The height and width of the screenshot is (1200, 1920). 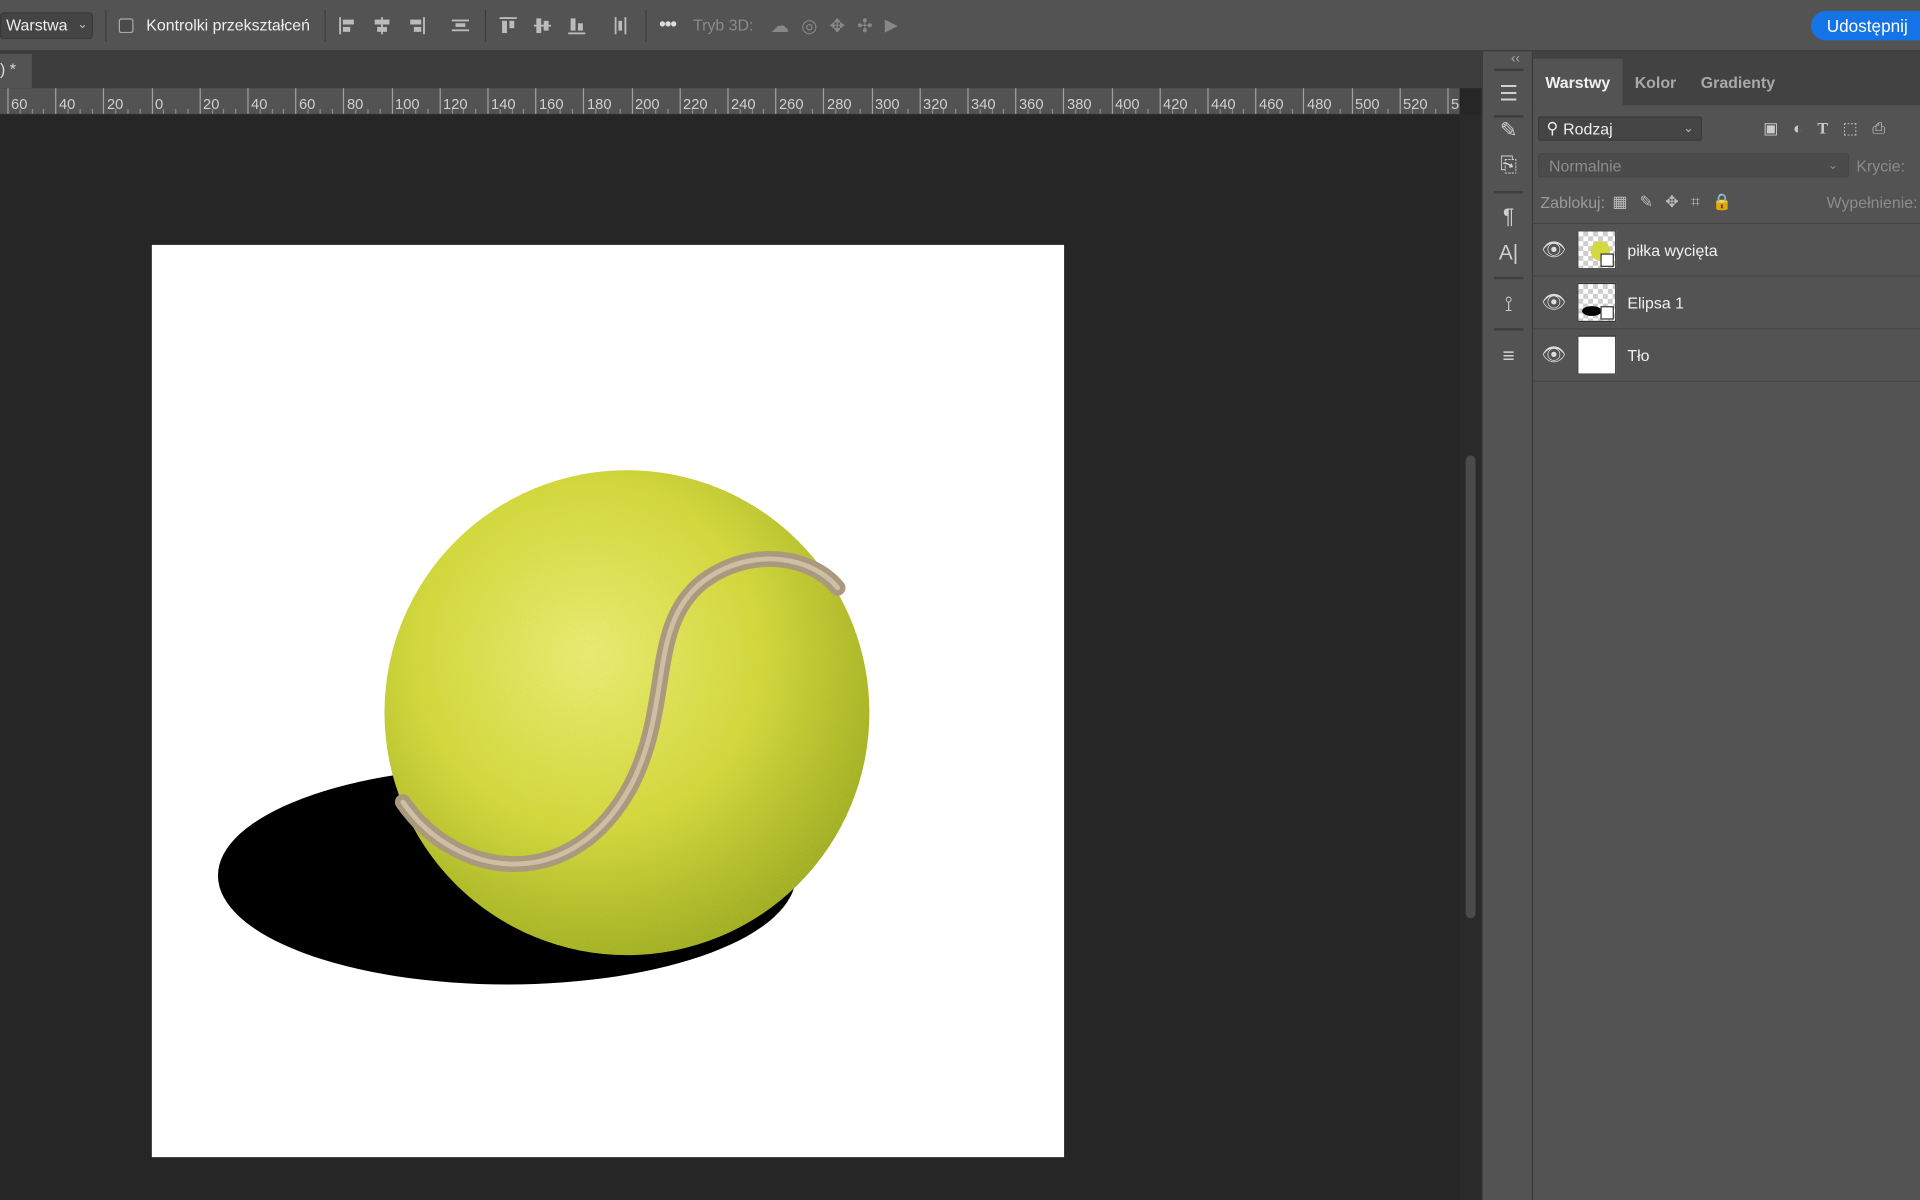 I want to click on clone-source-icon: ⎘, so click(x=1509, y=165).